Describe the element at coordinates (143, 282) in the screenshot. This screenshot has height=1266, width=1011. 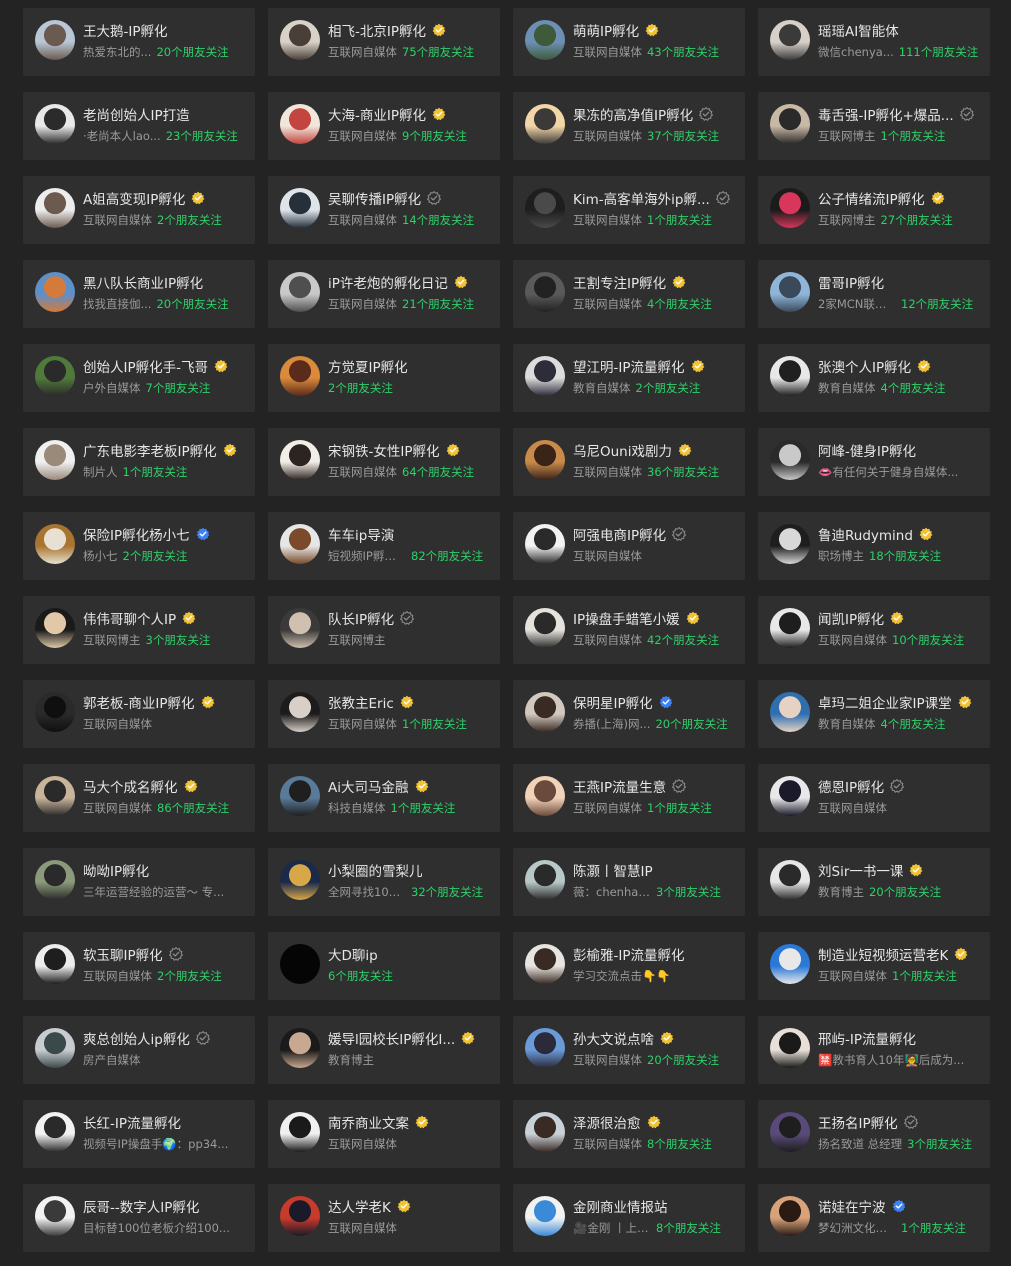
I see `account-name: 黑八队长商业IP孵化` at that location.